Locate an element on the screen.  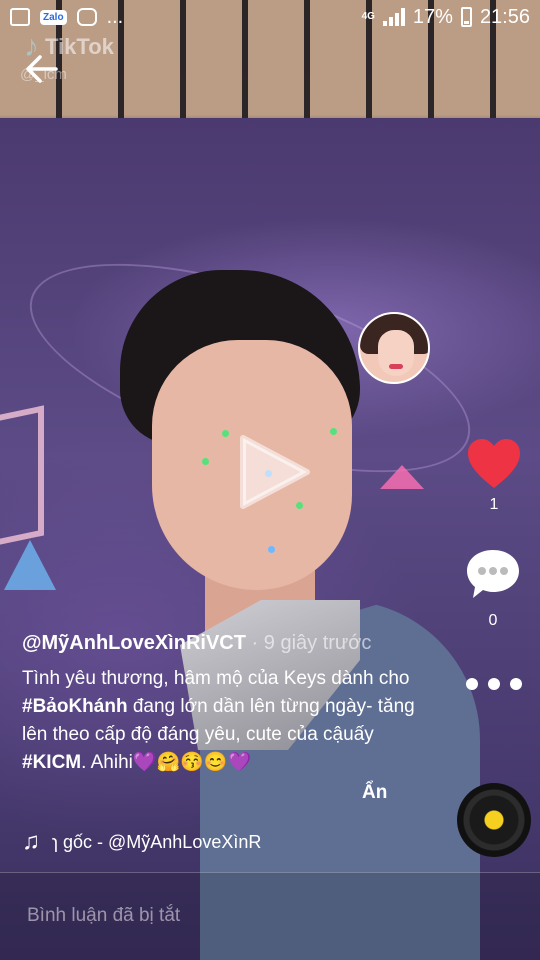
comment-count: 0 is located at coordinates (493, 620).